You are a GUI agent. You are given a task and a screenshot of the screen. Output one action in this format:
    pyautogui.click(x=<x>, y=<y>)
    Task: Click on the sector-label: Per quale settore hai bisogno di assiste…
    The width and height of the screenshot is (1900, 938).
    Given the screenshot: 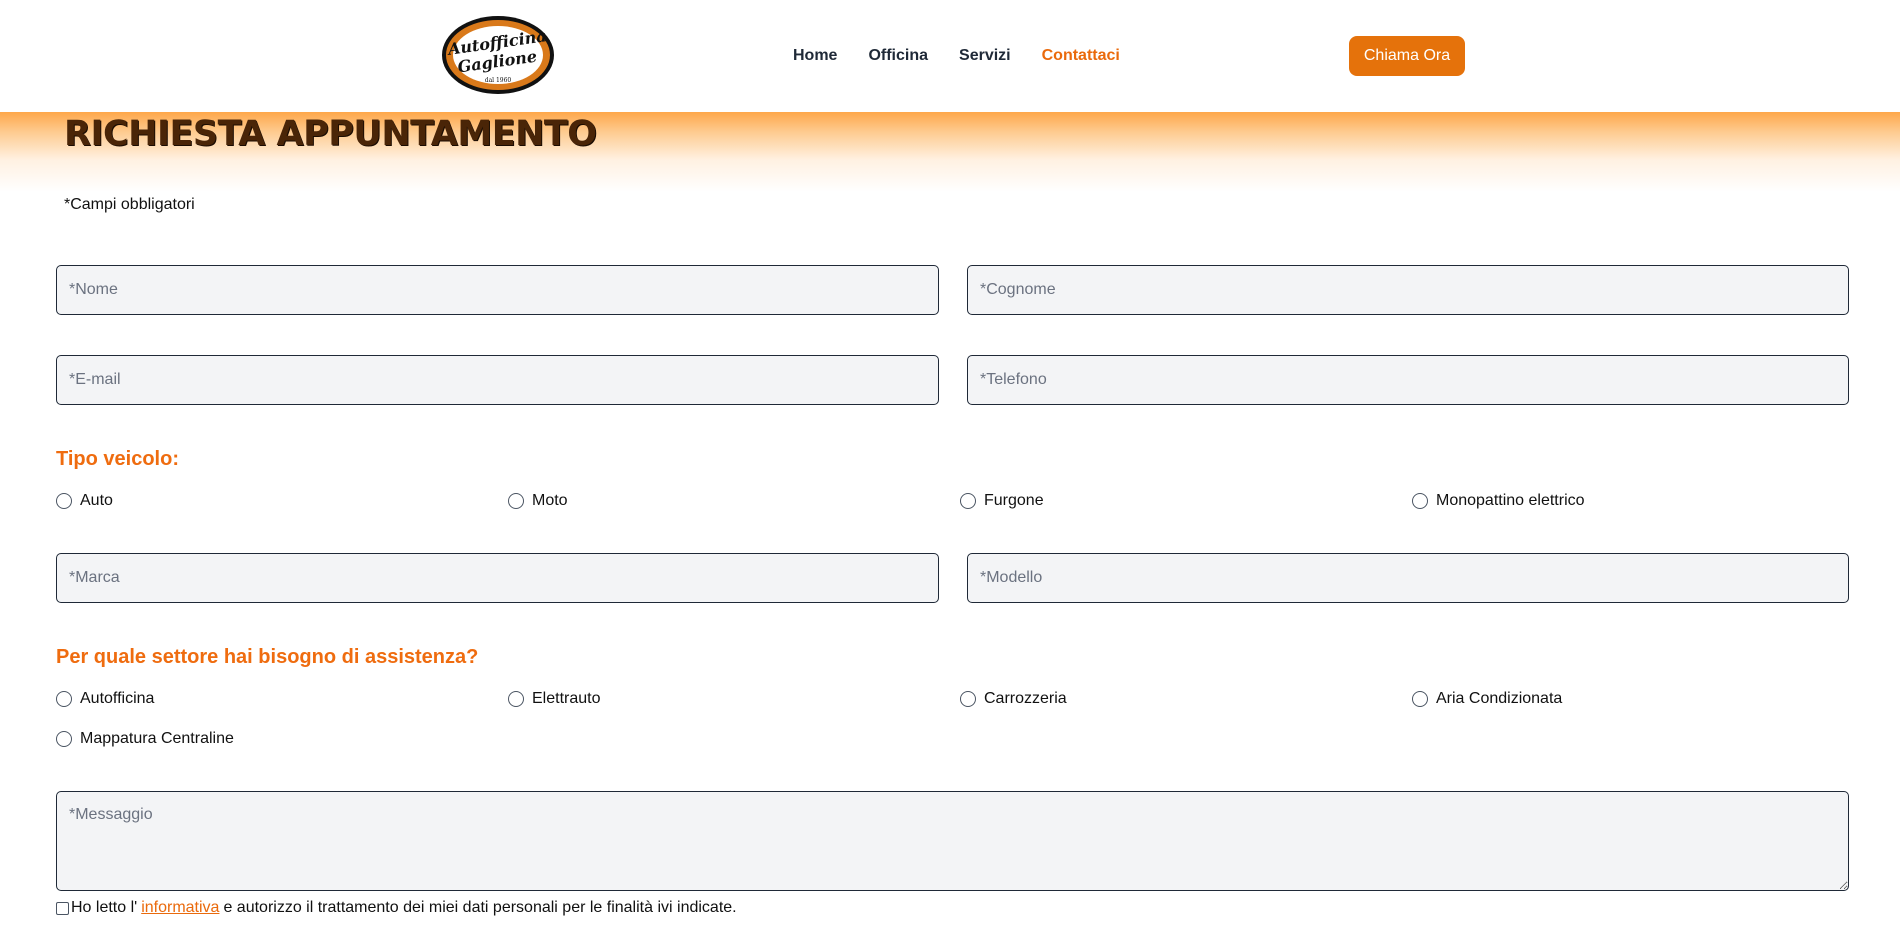 What is the action you would take?
    pyautogui.click(x=267, y=657)
    